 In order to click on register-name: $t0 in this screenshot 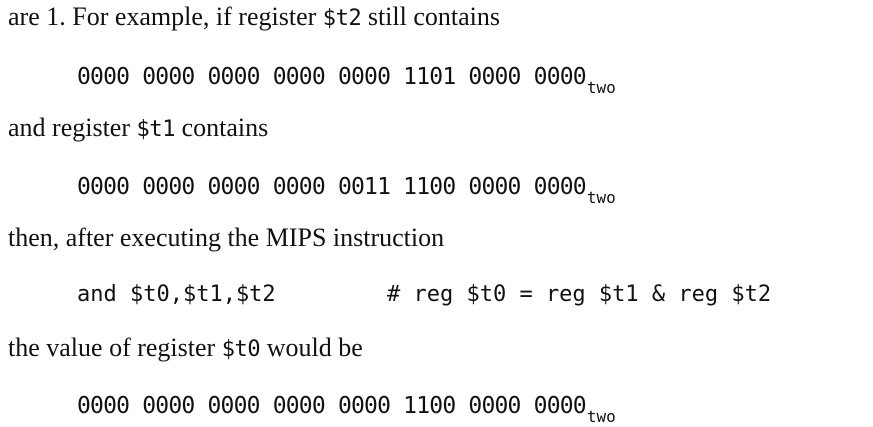, I will do `click(241, 349)`.